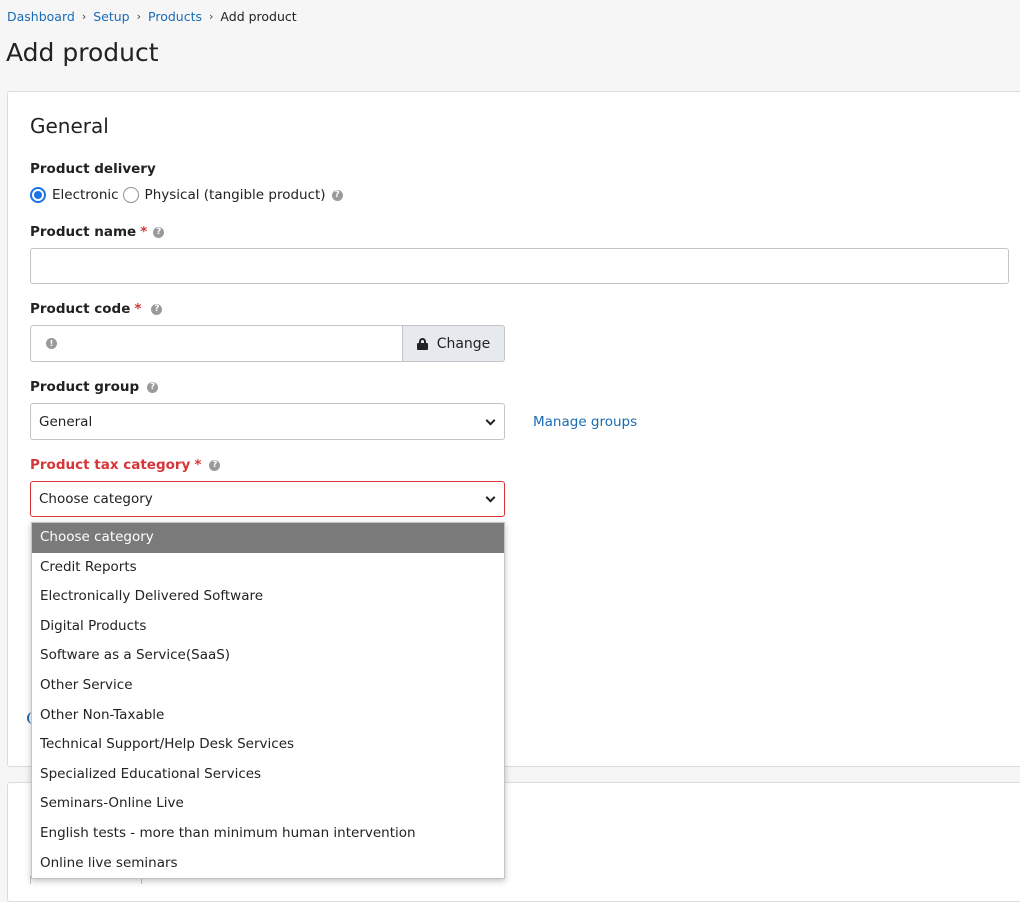 This screenshot has height=902, width=1020. I want to click on tax-category-selected-value: Choose category, so click(96, 499).